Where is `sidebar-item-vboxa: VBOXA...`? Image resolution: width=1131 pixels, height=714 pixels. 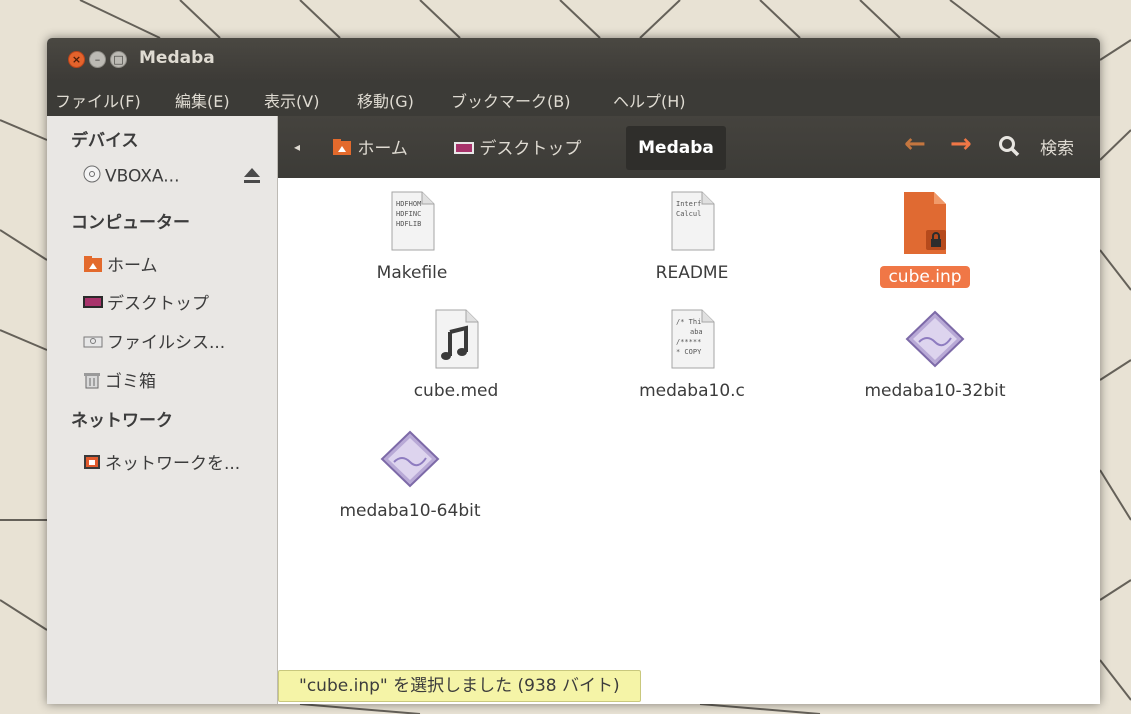
sidebar-item-vboxa: VBOXA... is located at coordinates (131, 176).